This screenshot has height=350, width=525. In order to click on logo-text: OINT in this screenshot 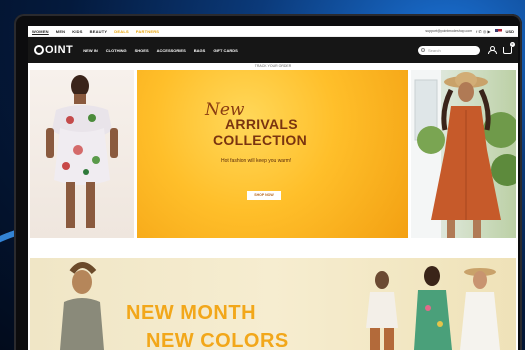, I will do `click(59, 50)`.